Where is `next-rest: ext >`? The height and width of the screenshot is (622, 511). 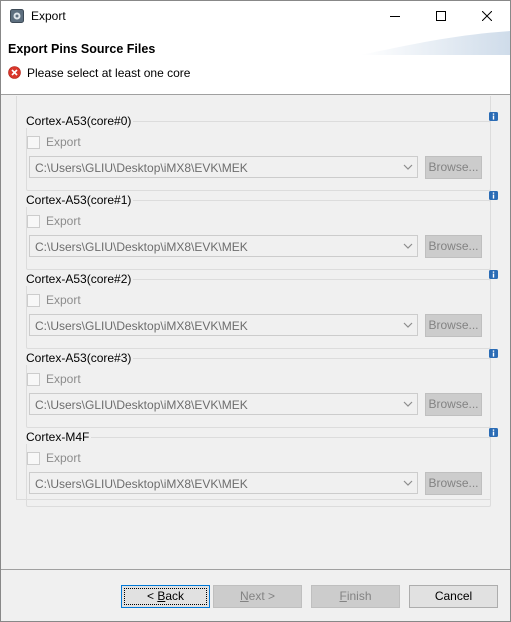
next-rest: ext > is located at coordinates (262, 596).